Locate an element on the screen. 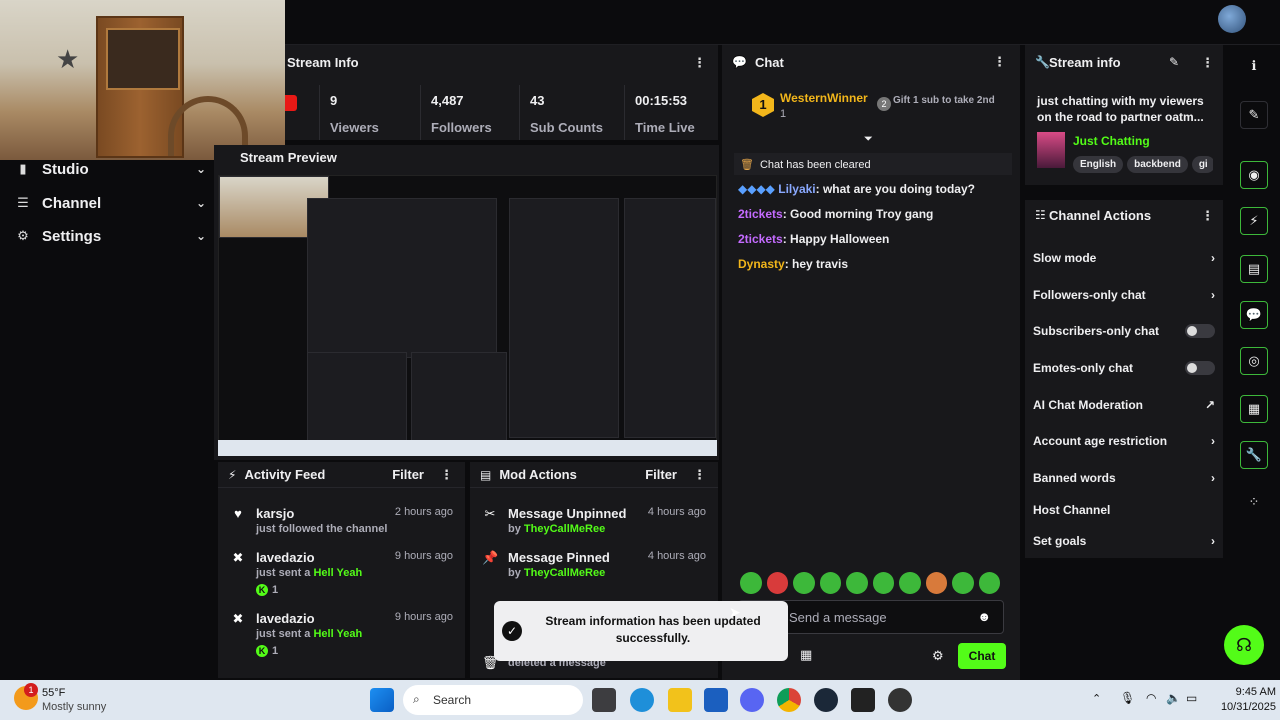 Image resolution: width=1280 pixels, height=720 pixels. taskbar-search: ⌕ Search is located at coordinates (493, 700).